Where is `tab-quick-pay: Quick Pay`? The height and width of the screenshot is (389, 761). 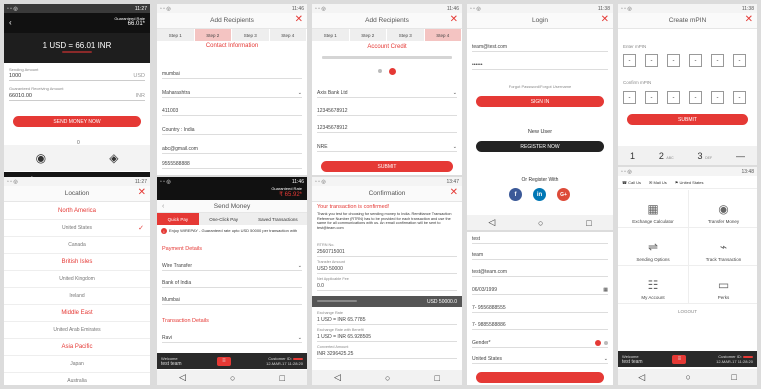 tab-quick-pay: Quick Pay is located at coordinates (178, 219).